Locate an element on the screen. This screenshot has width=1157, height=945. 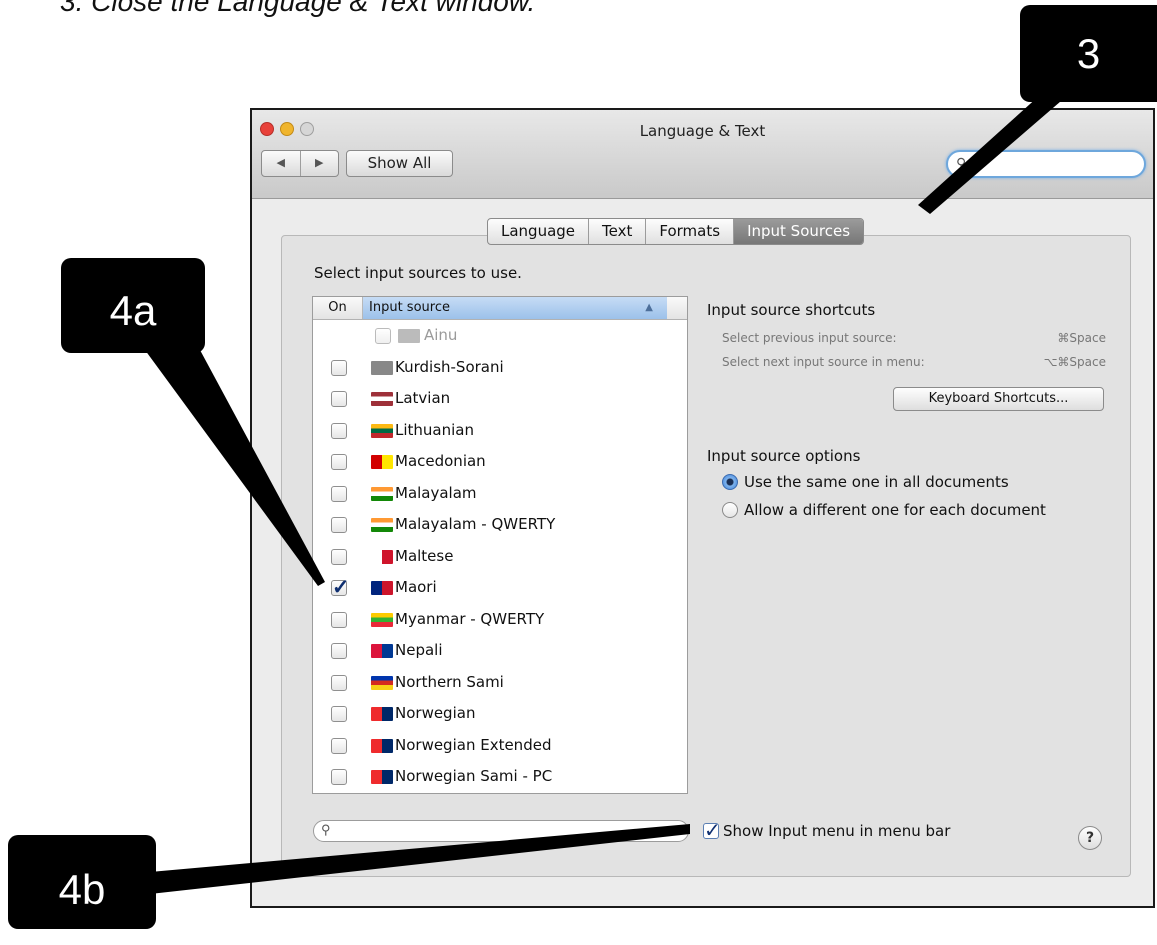
shortcut-next-label: Select next input source in menu: is located at coordinates (823, 362).